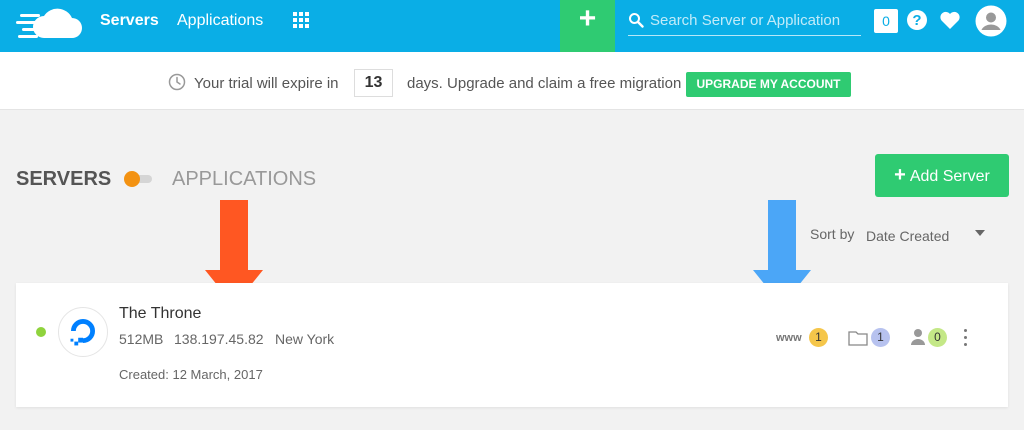  What do you see at coordinates (636, 20) in the screenshot?
I see `search-icon` at bounding box center [636, 20].